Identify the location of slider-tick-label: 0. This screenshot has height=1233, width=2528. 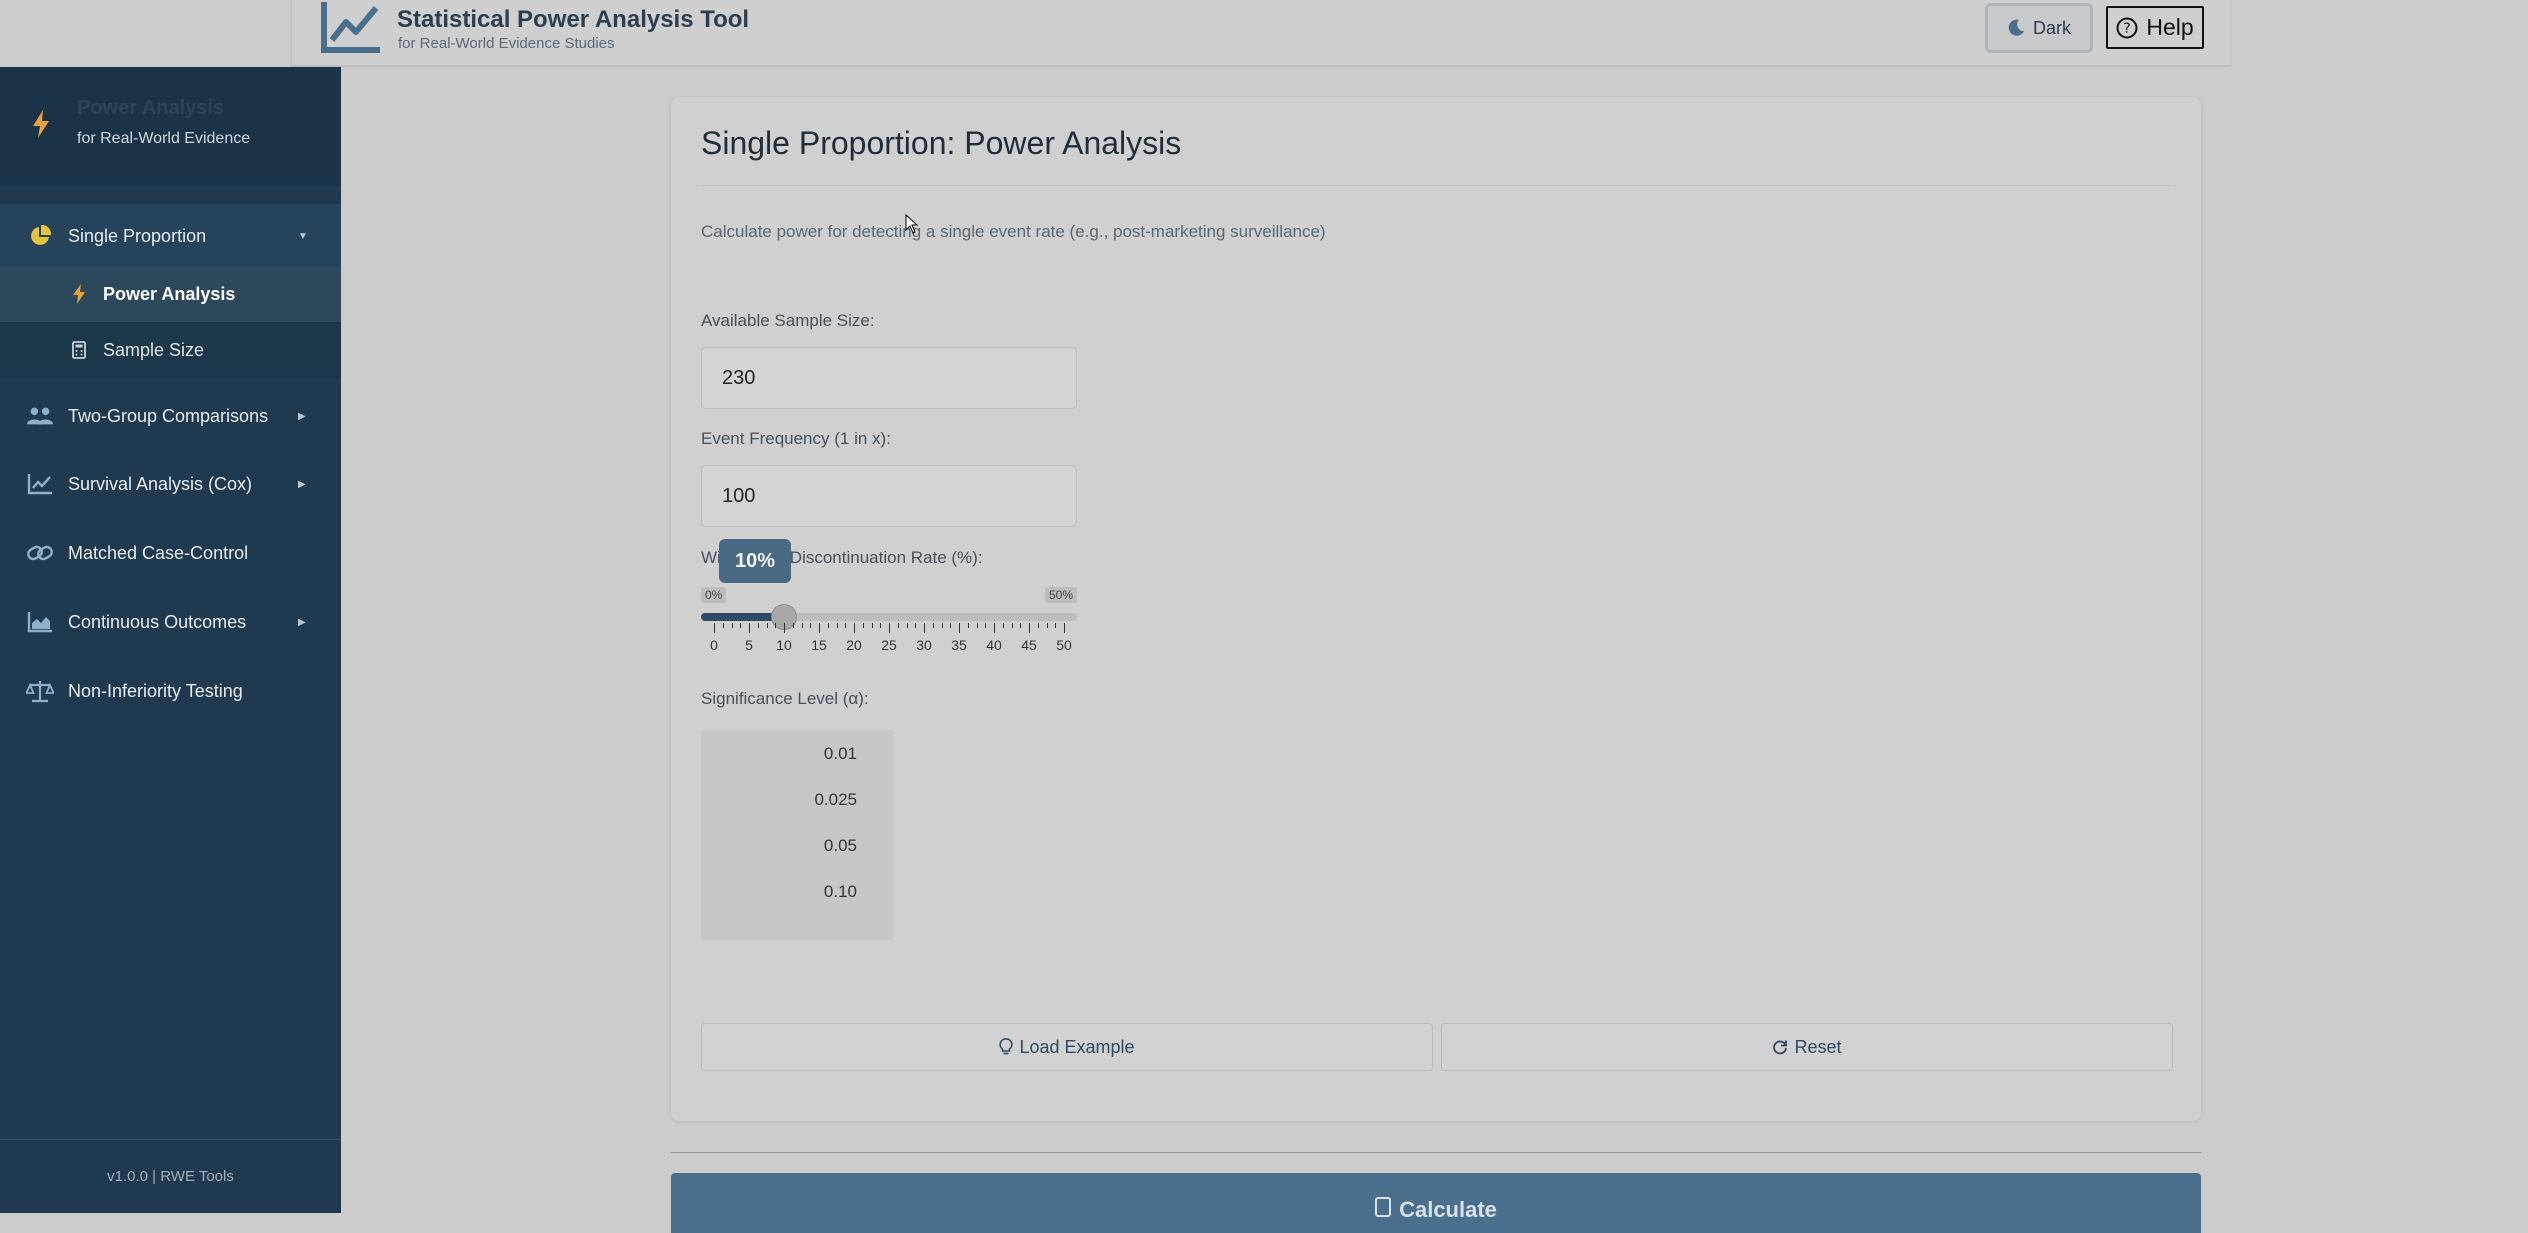
(714, 645).